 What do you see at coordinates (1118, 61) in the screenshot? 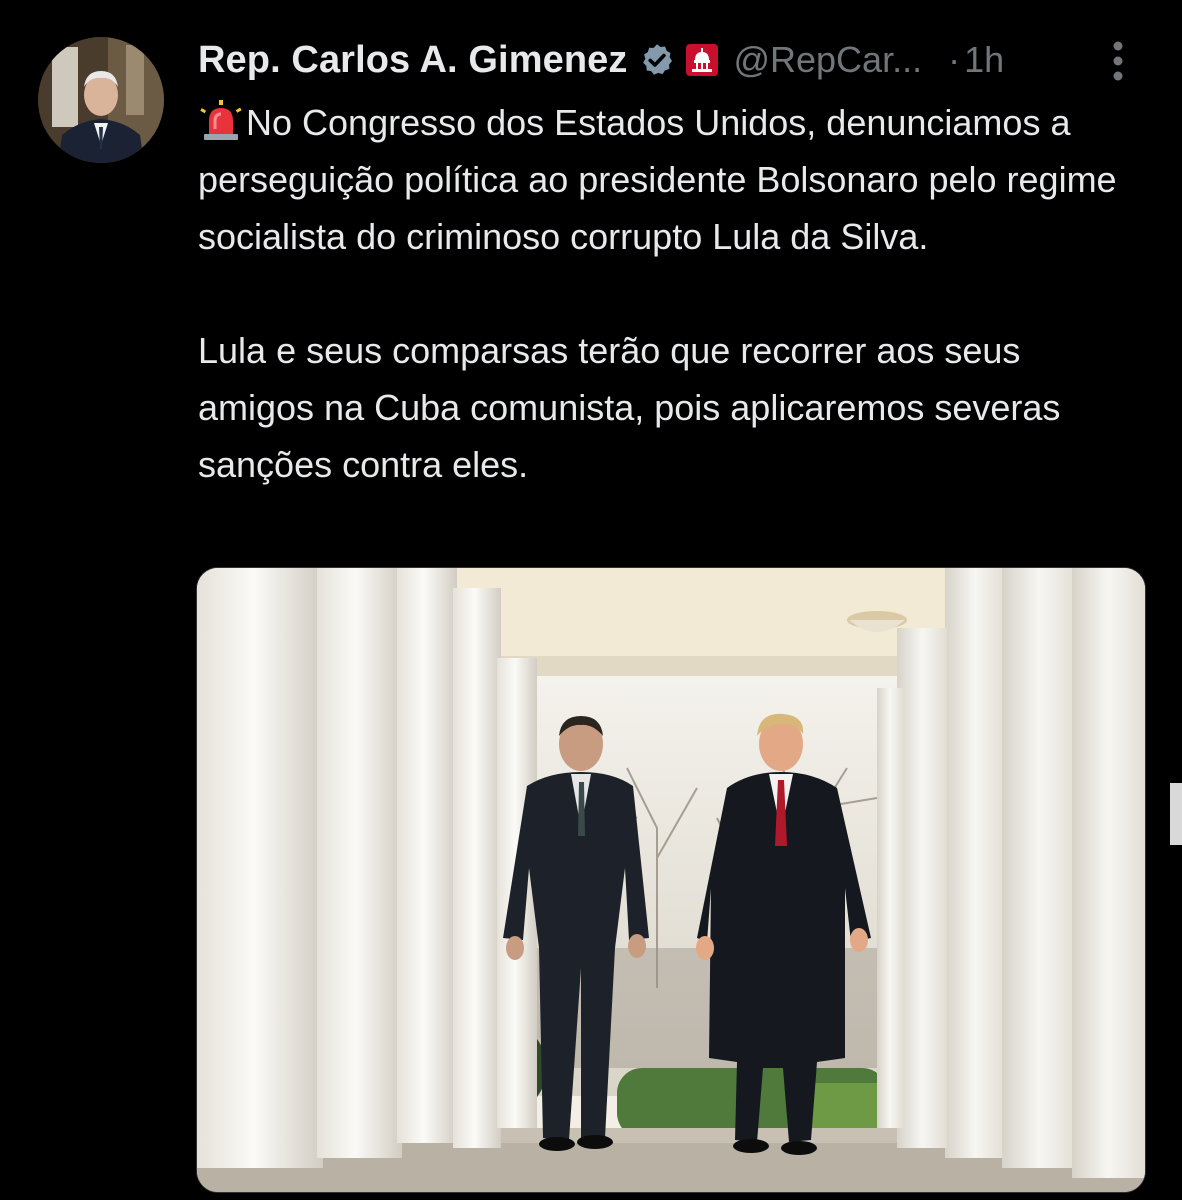
I see `more-vertical-icon` at bounding box center [1118, 61].